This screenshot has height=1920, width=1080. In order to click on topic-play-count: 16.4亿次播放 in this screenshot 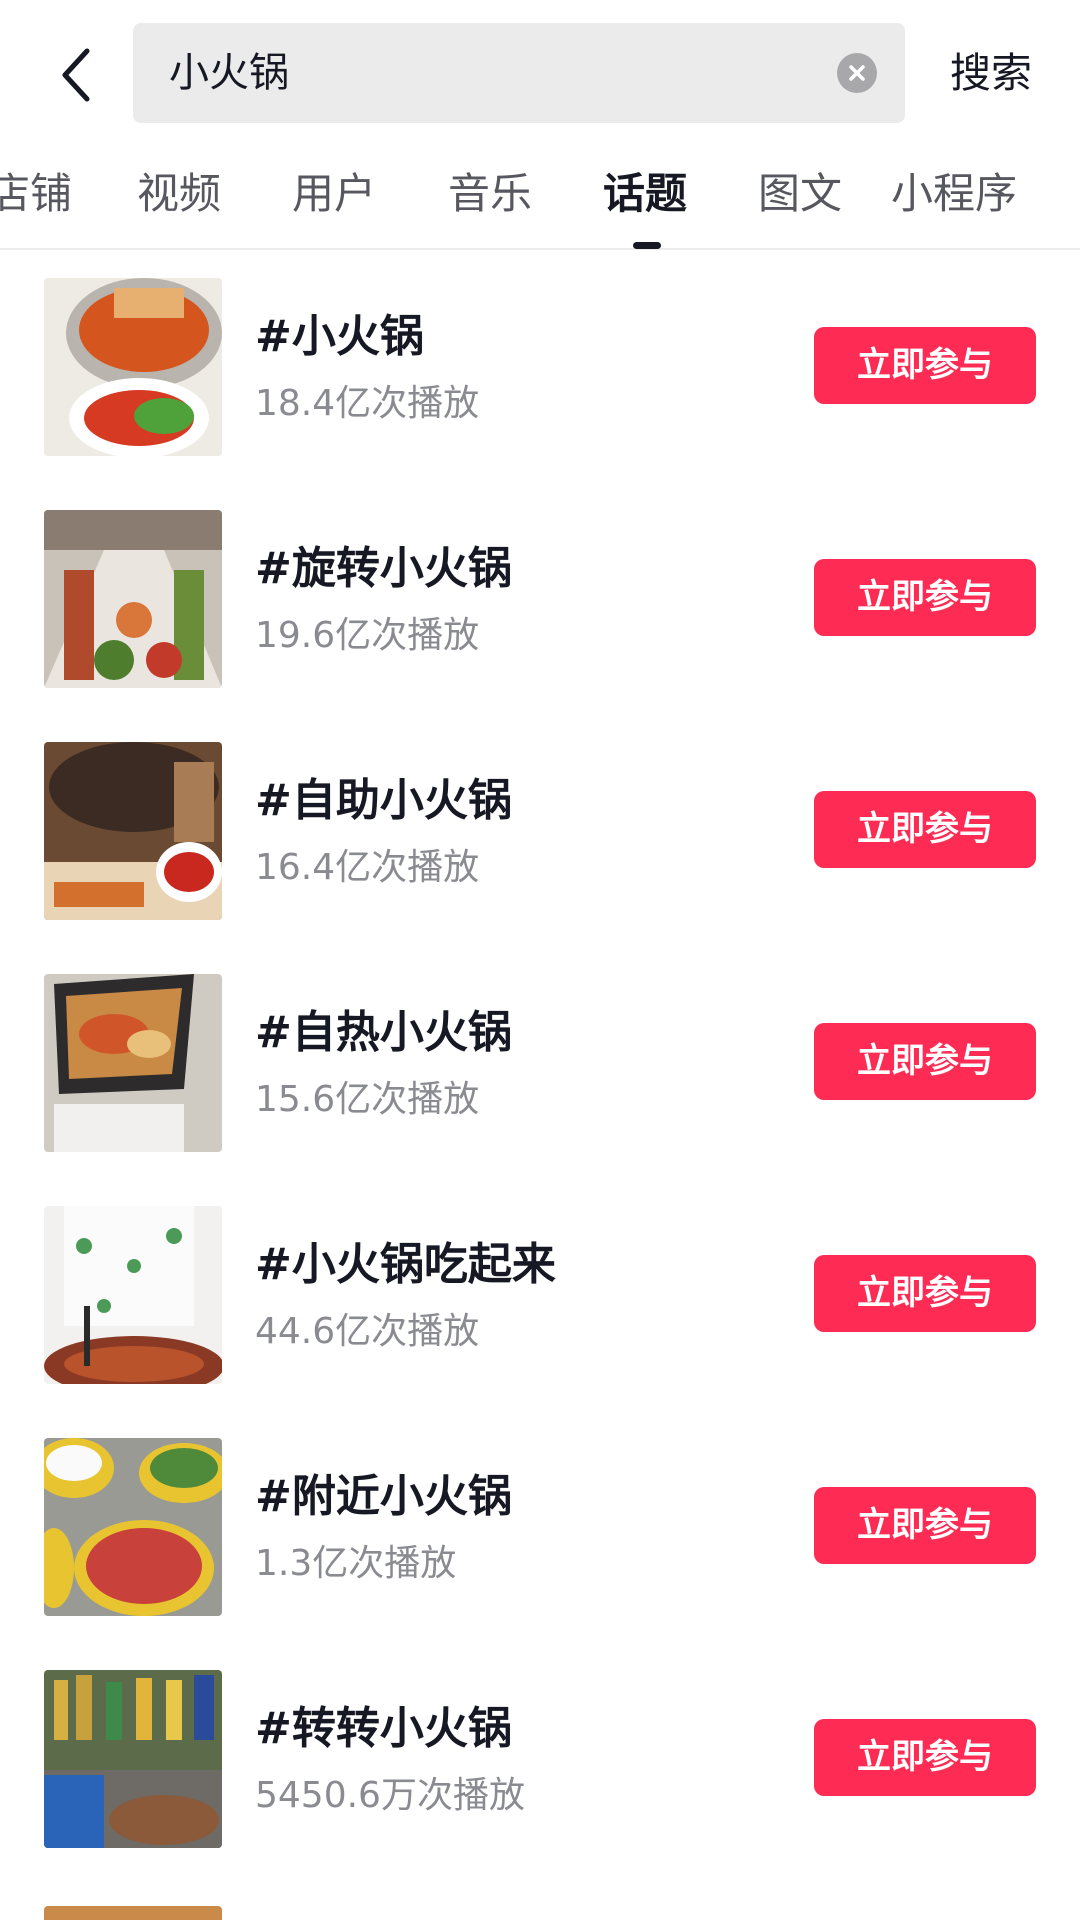, I will do `click(367, 867)`.